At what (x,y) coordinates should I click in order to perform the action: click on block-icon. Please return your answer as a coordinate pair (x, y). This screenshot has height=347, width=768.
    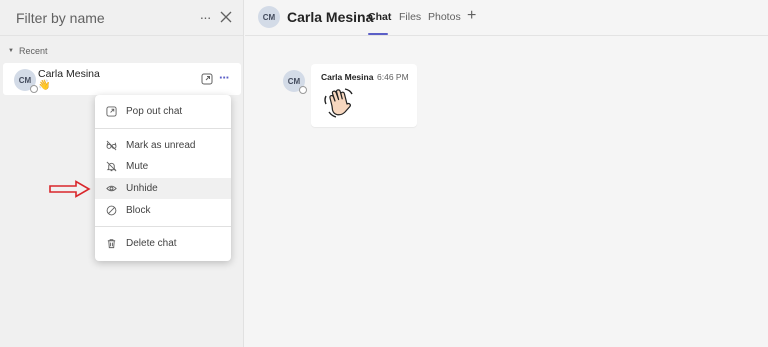
    Looking at the image, I should click on (111, 210).